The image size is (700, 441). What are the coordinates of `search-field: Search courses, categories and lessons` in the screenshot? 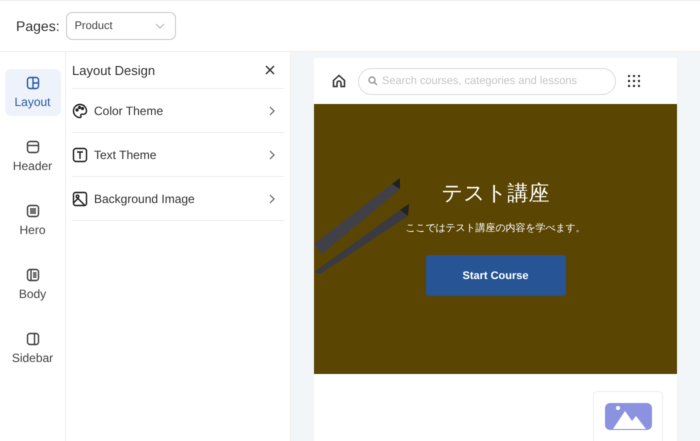 It's located at (487, 81).